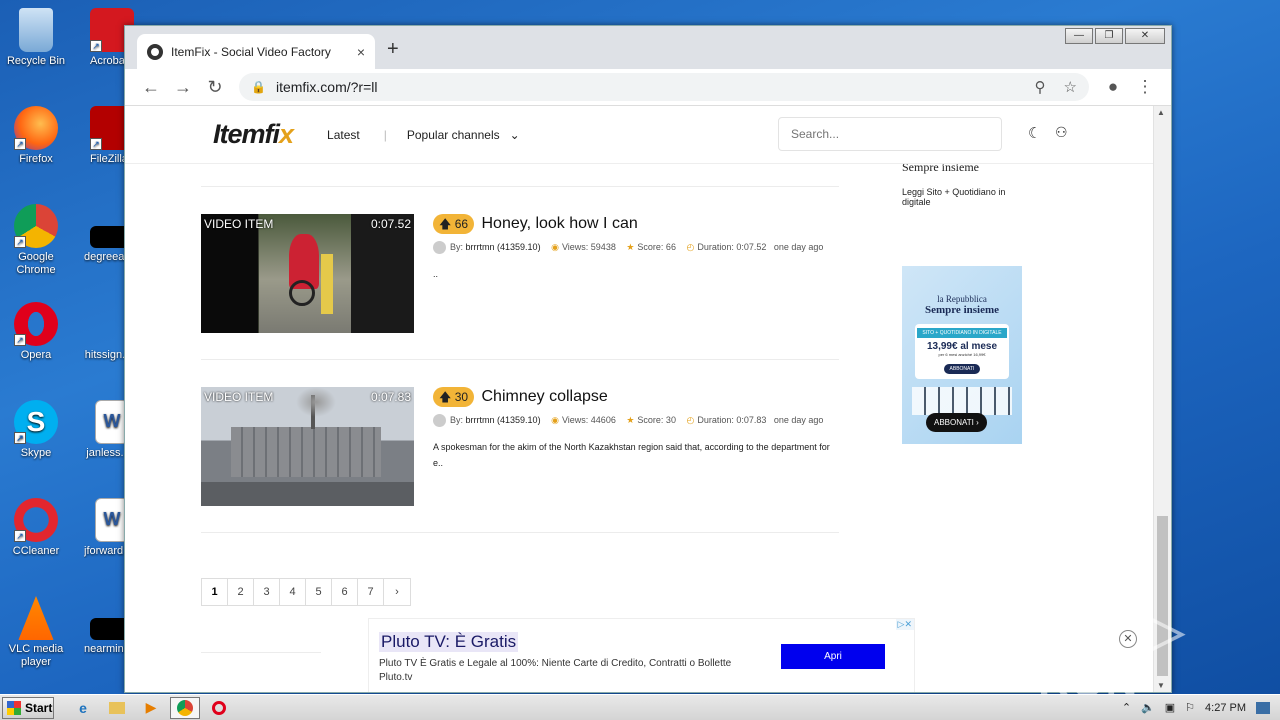 The width and height of the screenshot is (1280, 720). I want to click on page-1: 1, so click(215, 592).